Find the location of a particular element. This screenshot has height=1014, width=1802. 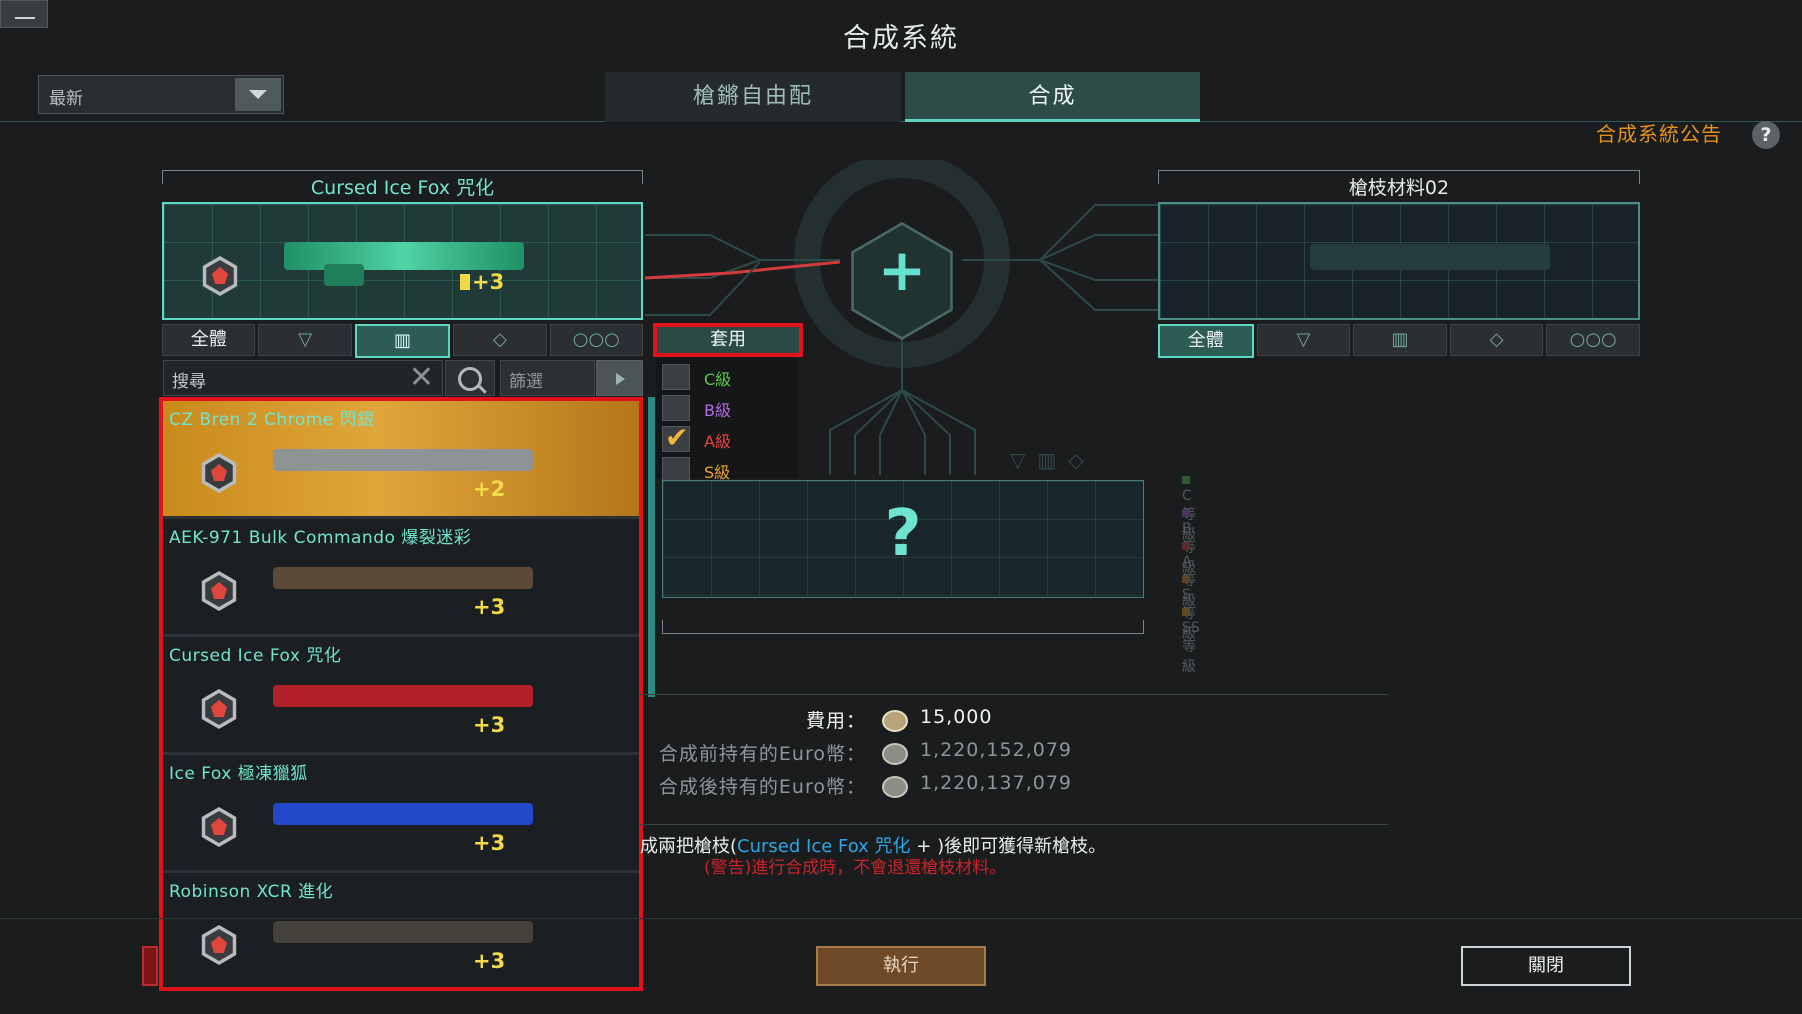

weapon-list-item: Robinson XCR 進化 +3 is located at coordinates (401, 930).